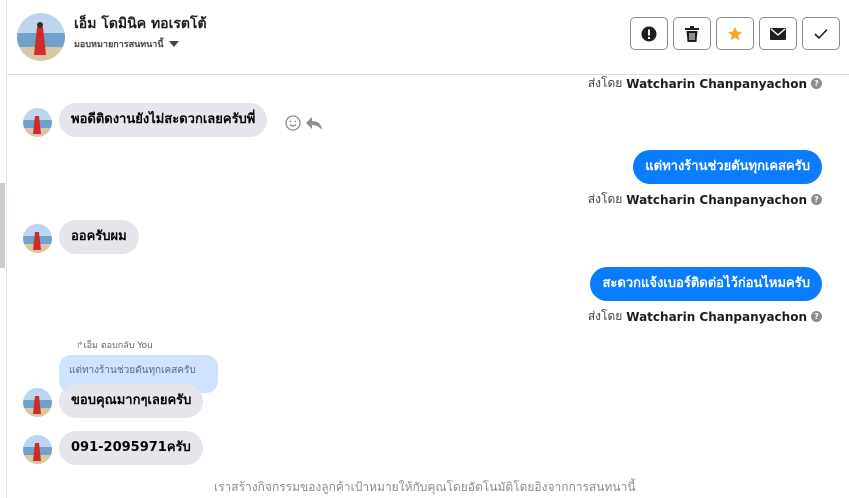 This screenshot has height=498, width=849. What do you see at coordinates (131, 448) in the screenshot?
I see `message-bubble-incoming: 091-2095971ครับ` at bounding box center [131, 448].